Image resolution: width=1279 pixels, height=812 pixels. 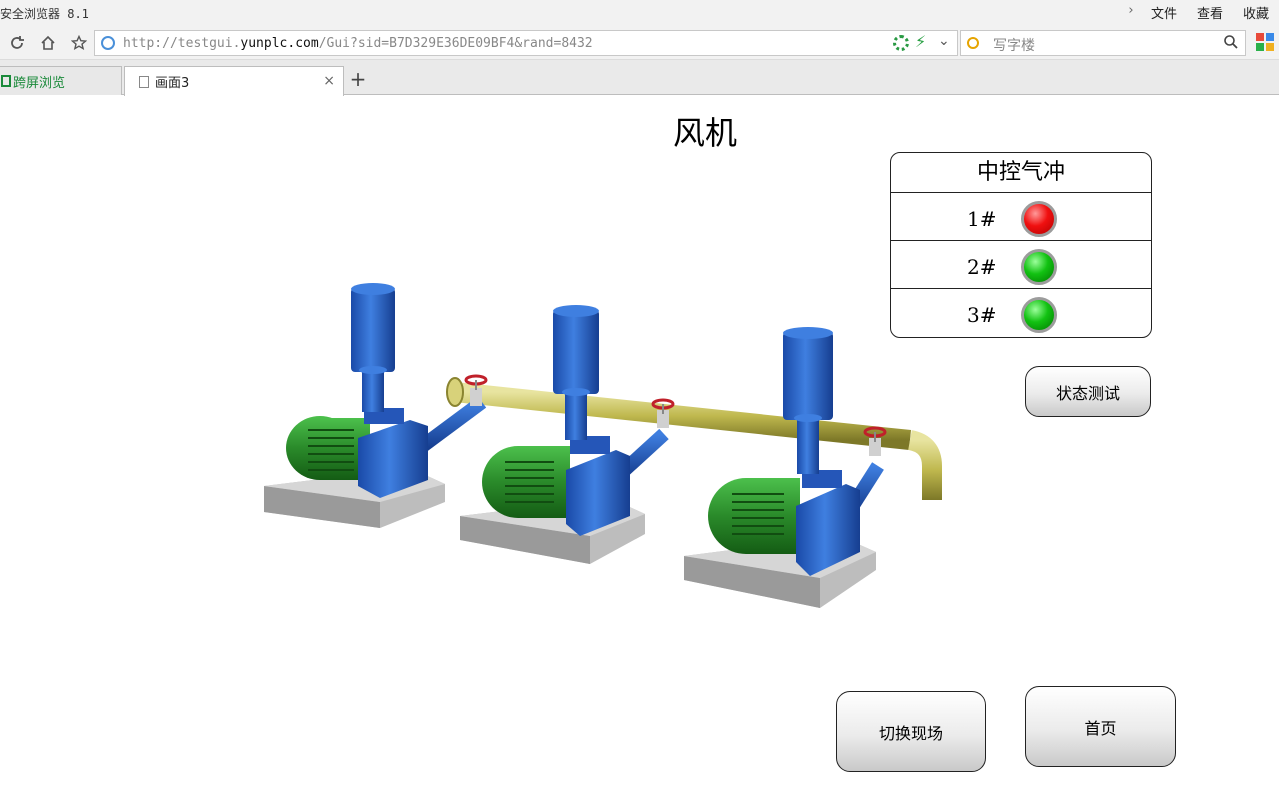 I want to click on status-panel-header: 中控气冲, so click(x=1021, y=173).